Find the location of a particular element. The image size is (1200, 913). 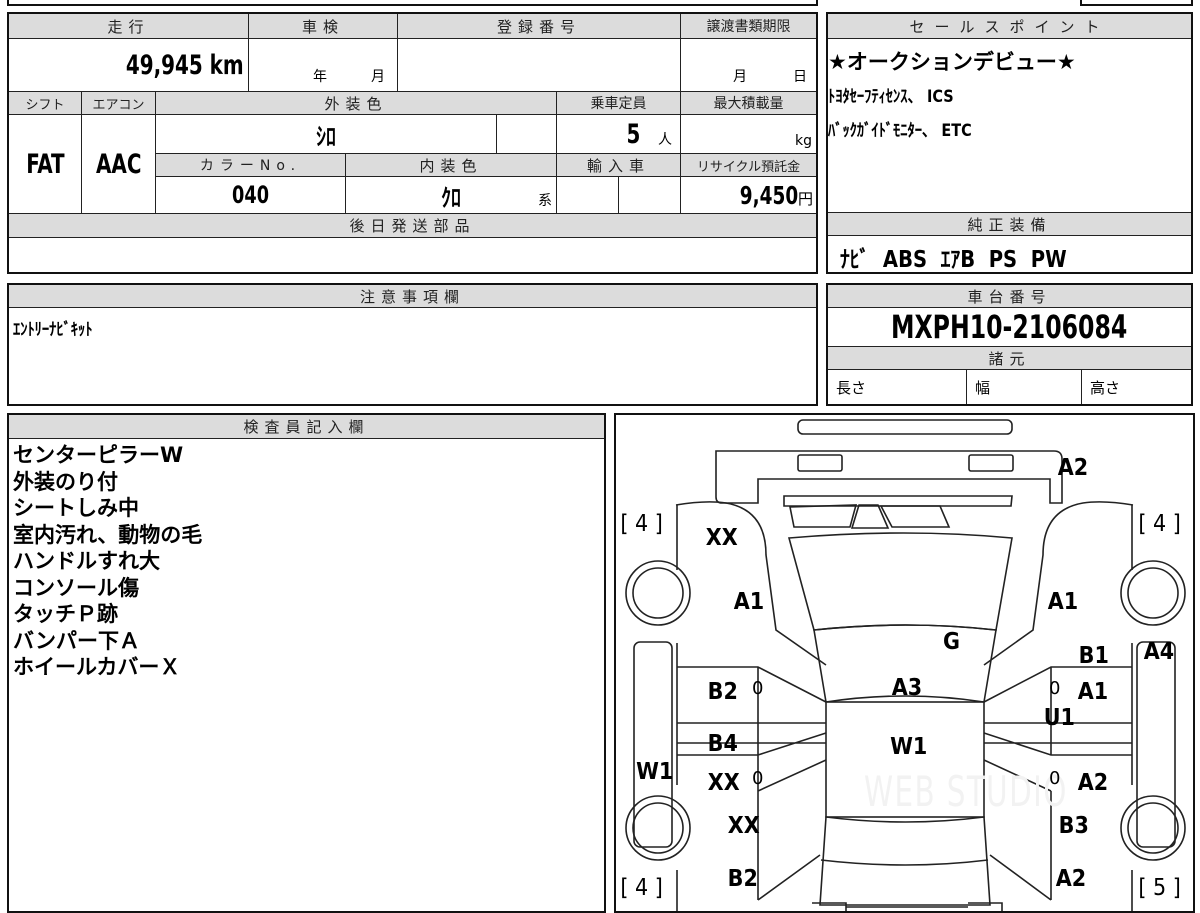

mark-left-front-top: XX is located at coordinates (721, 538).